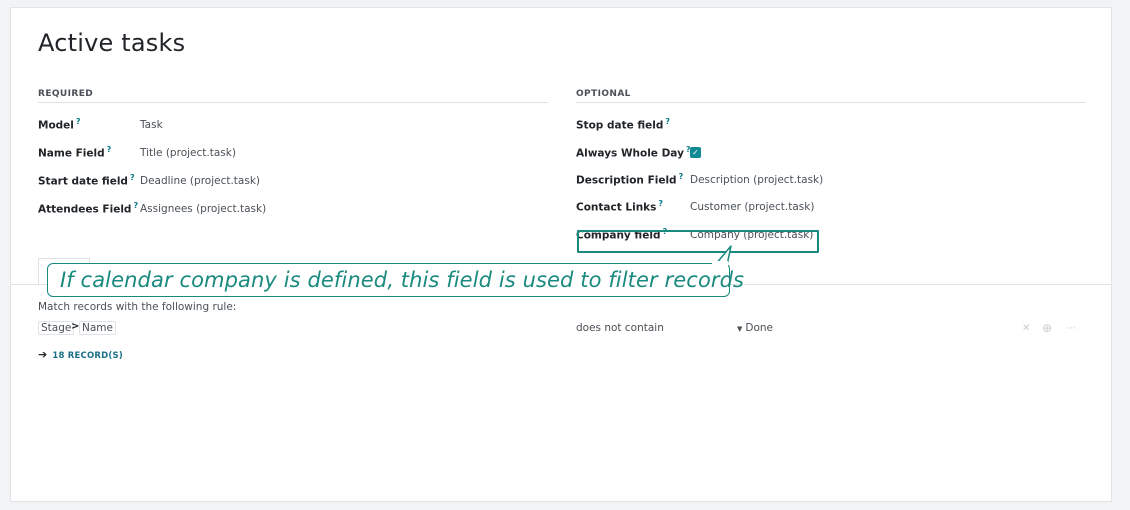  I want to click on field-label: Description Field?, so click(630, 179).